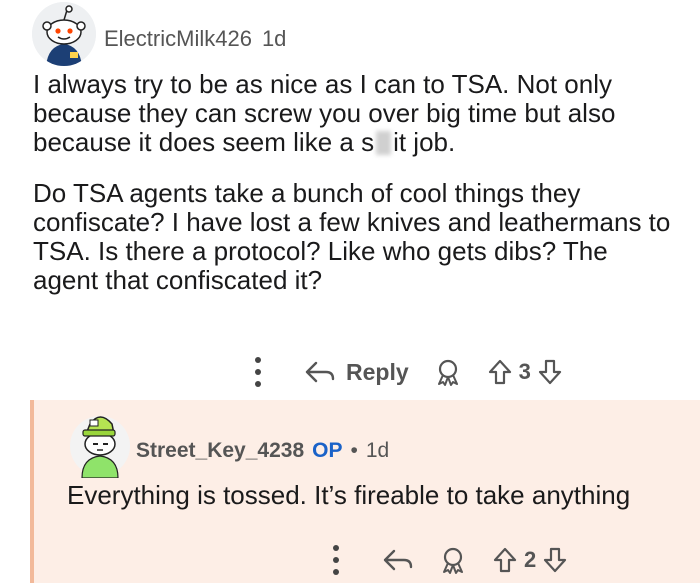  I want to click on comment-actions: Reply 3, so click(407, 372).